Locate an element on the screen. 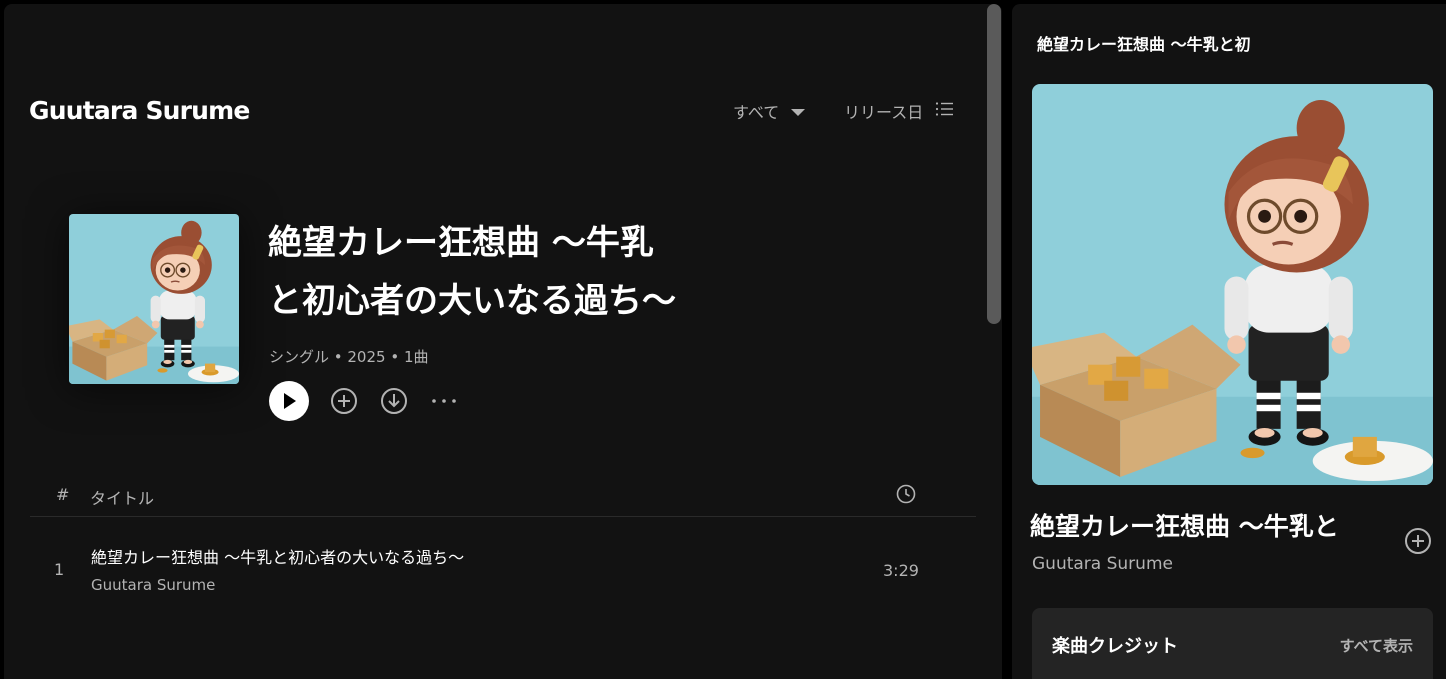 Image resolution: width=1446 pixels, height=679 pixels. add-to-library-button is located at coordinates (344, 401).